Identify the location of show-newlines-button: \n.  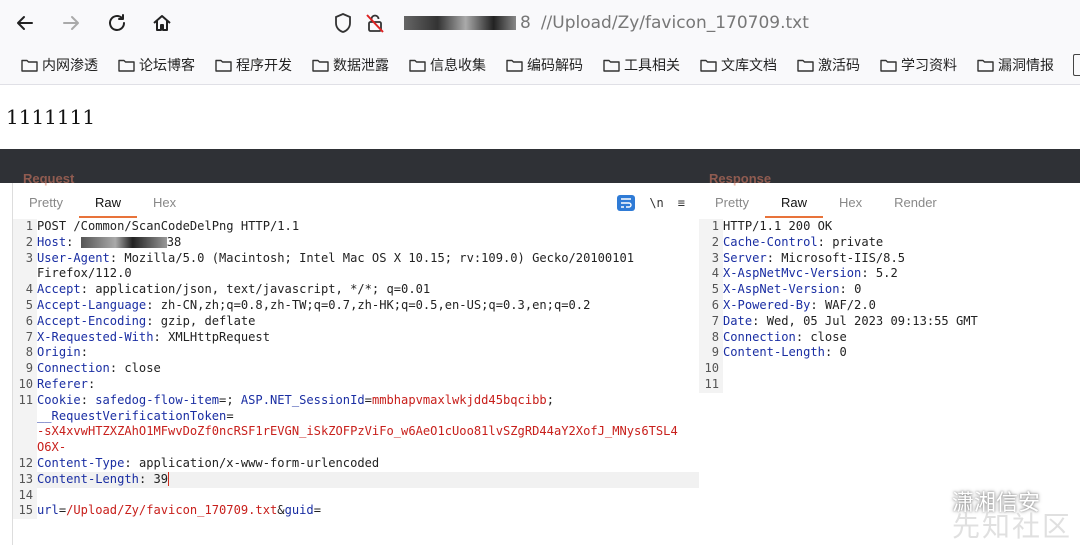
(656, 203).